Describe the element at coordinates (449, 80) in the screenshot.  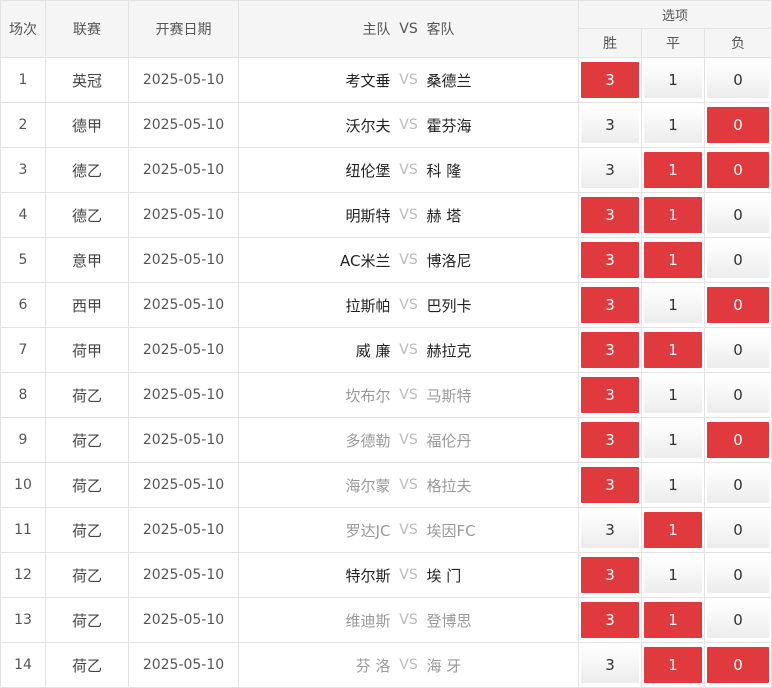
I see `away-team: 桑德兰` at that location.